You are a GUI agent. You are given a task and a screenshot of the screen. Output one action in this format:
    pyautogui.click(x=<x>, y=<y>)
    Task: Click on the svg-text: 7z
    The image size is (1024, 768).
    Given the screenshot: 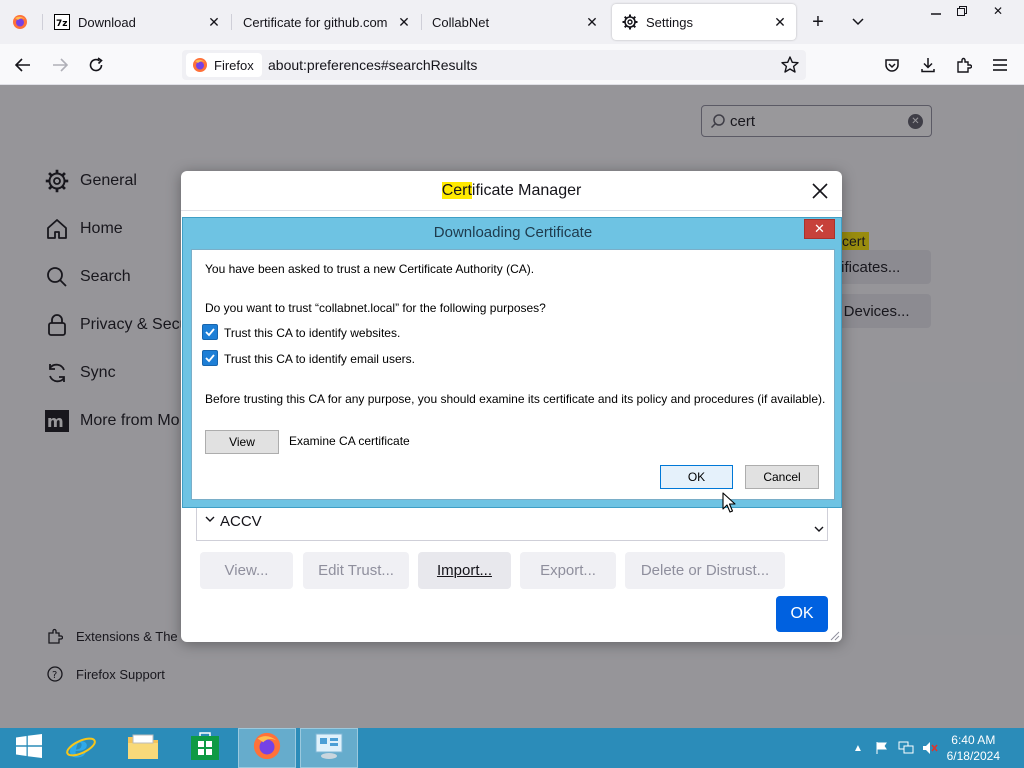 What is the action you would take?
    pyautogui.click(x=62, y=24)
    